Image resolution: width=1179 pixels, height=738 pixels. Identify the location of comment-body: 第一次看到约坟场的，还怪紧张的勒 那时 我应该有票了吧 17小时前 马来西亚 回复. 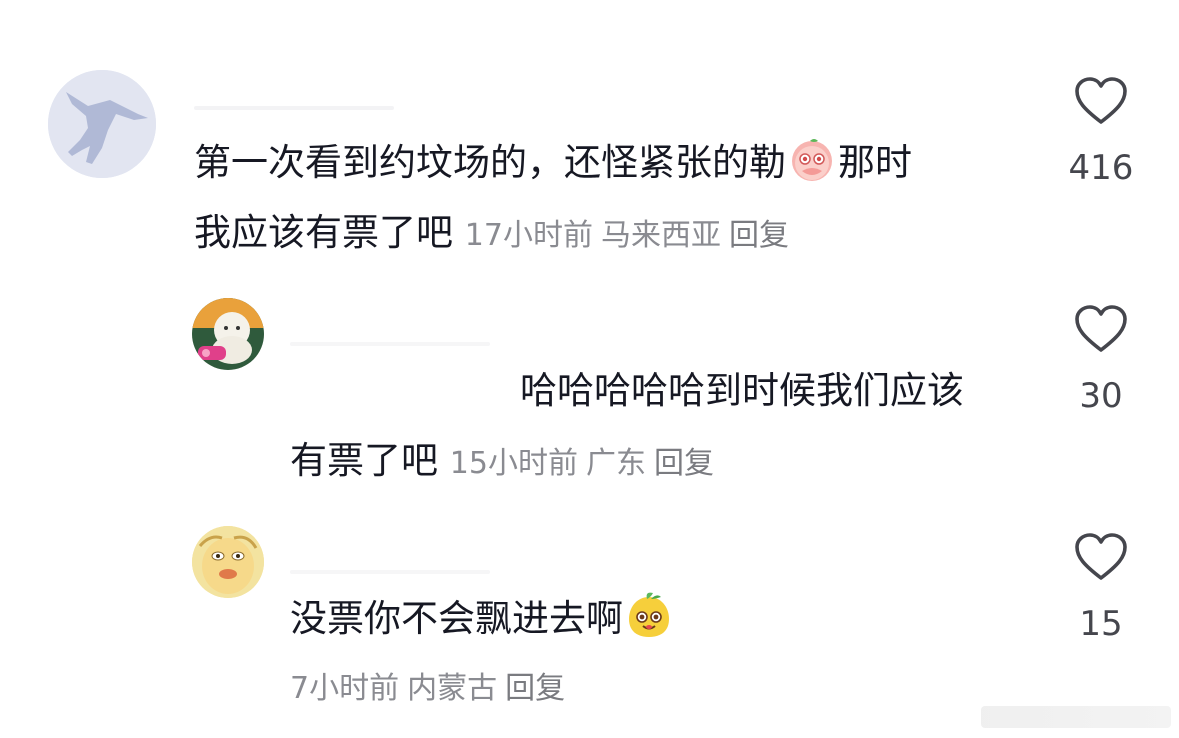
(609, 199).